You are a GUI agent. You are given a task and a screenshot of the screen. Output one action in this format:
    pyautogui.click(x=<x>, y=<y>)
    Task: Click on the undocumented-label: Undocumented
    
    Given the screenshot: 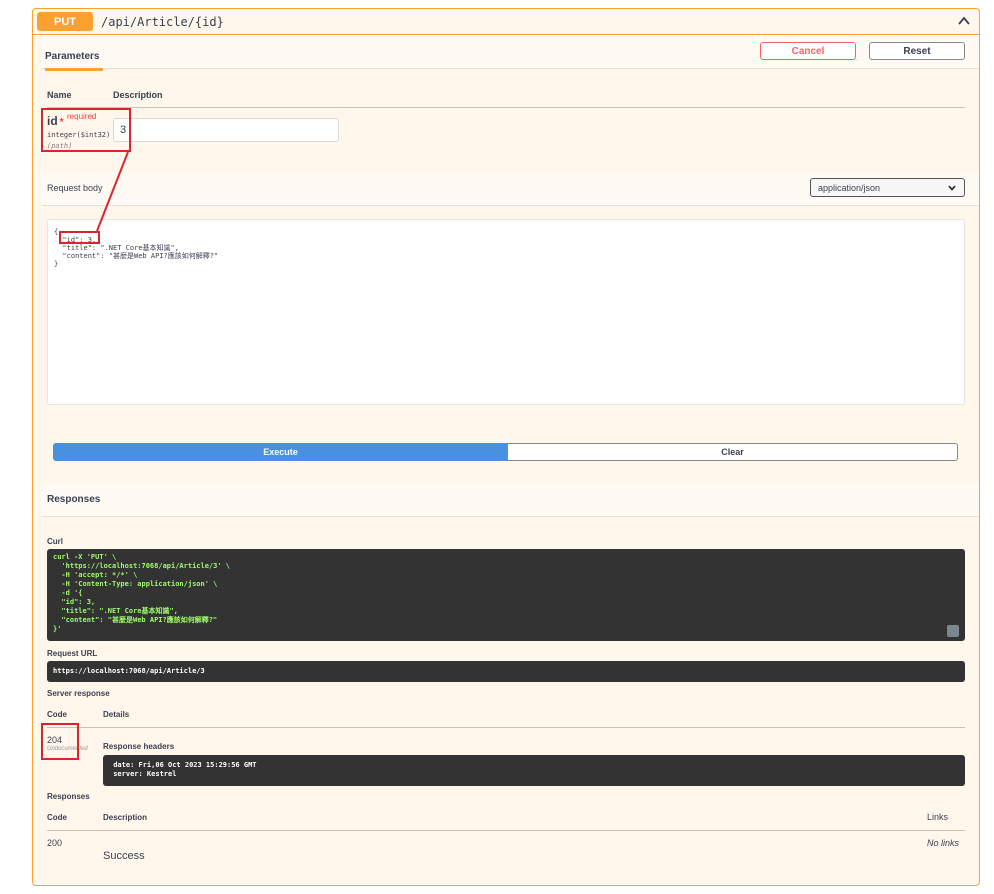 What is the action you would take?
    pyautogui.click(x=67, y=749)
    